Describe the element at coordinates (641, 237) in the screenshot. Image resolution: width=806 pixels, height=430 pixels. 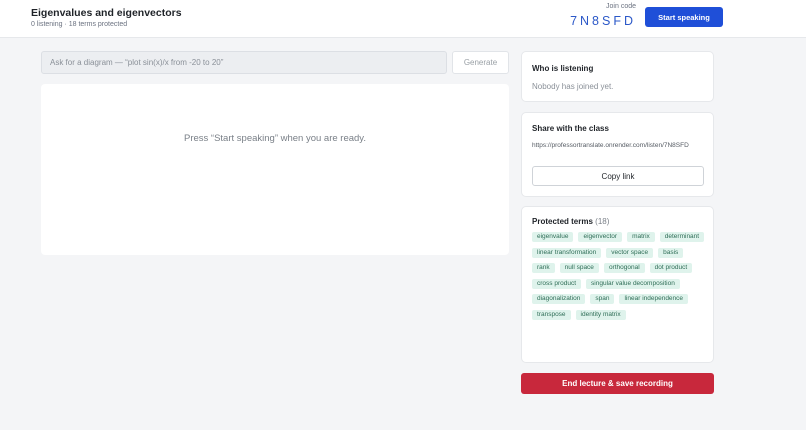
I see `term-chip: matrix` at that location.